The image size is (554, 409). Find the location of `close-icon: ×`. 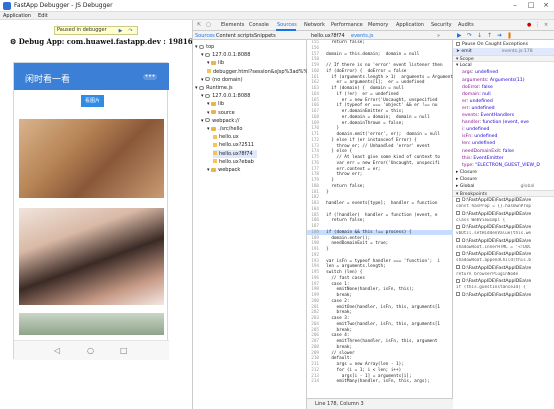

close-icon: × is located at coordinates (546, 5).